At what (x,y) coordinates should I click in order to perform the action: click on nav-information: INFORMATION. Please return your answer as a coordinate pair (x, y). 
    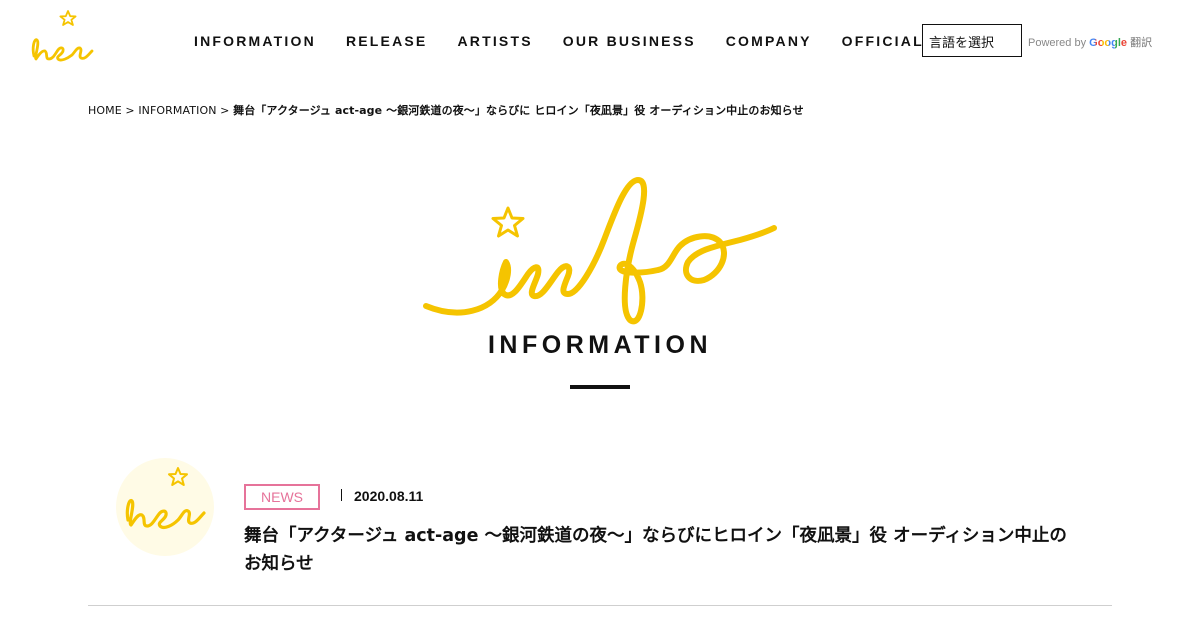
    Looking at the image, I should click on (255, 41).